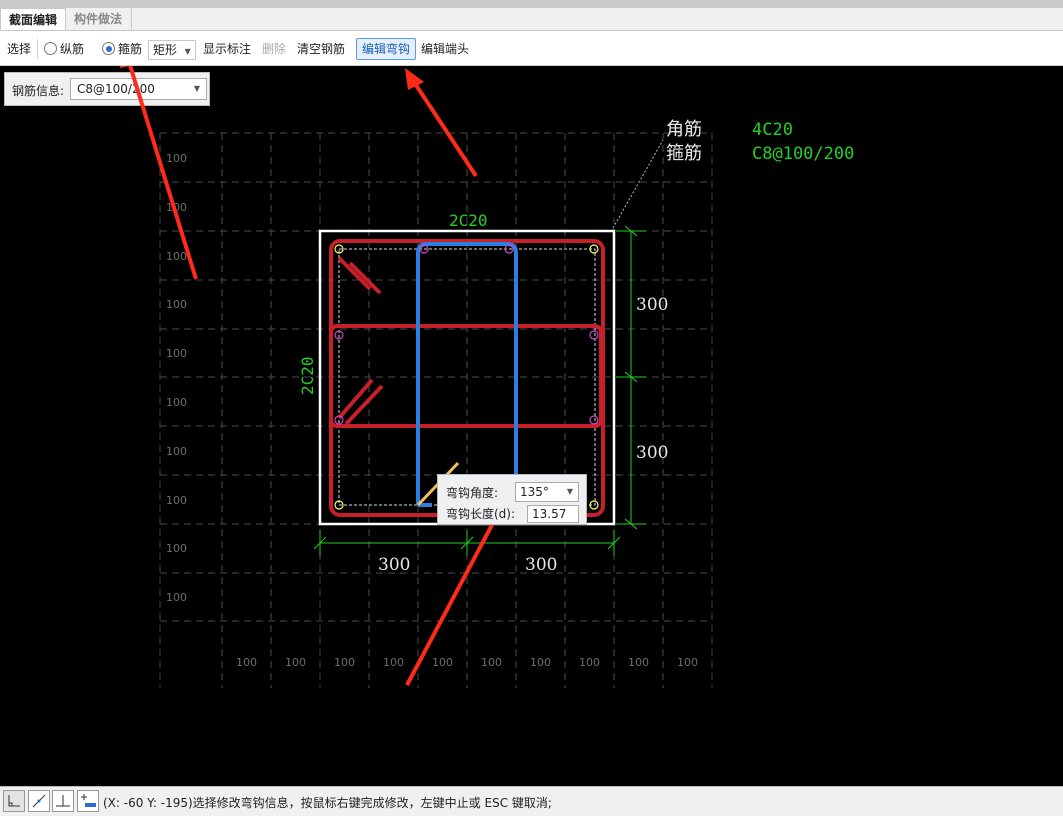 This screenshot has height=816, width=1063. Describe the element at coordinates (50, 48) in the screenshot. I see `radio-icon` at that location.